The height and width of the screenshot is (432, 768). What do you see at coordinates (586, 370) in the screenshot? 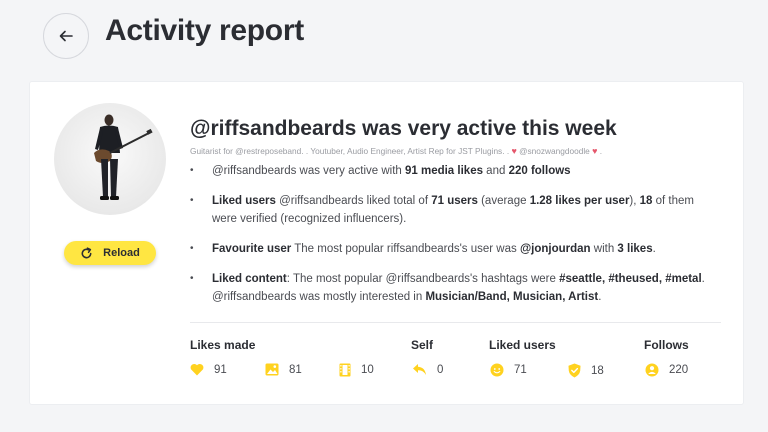
I see `stat-verified: 18` at bounding box center [586, 370].